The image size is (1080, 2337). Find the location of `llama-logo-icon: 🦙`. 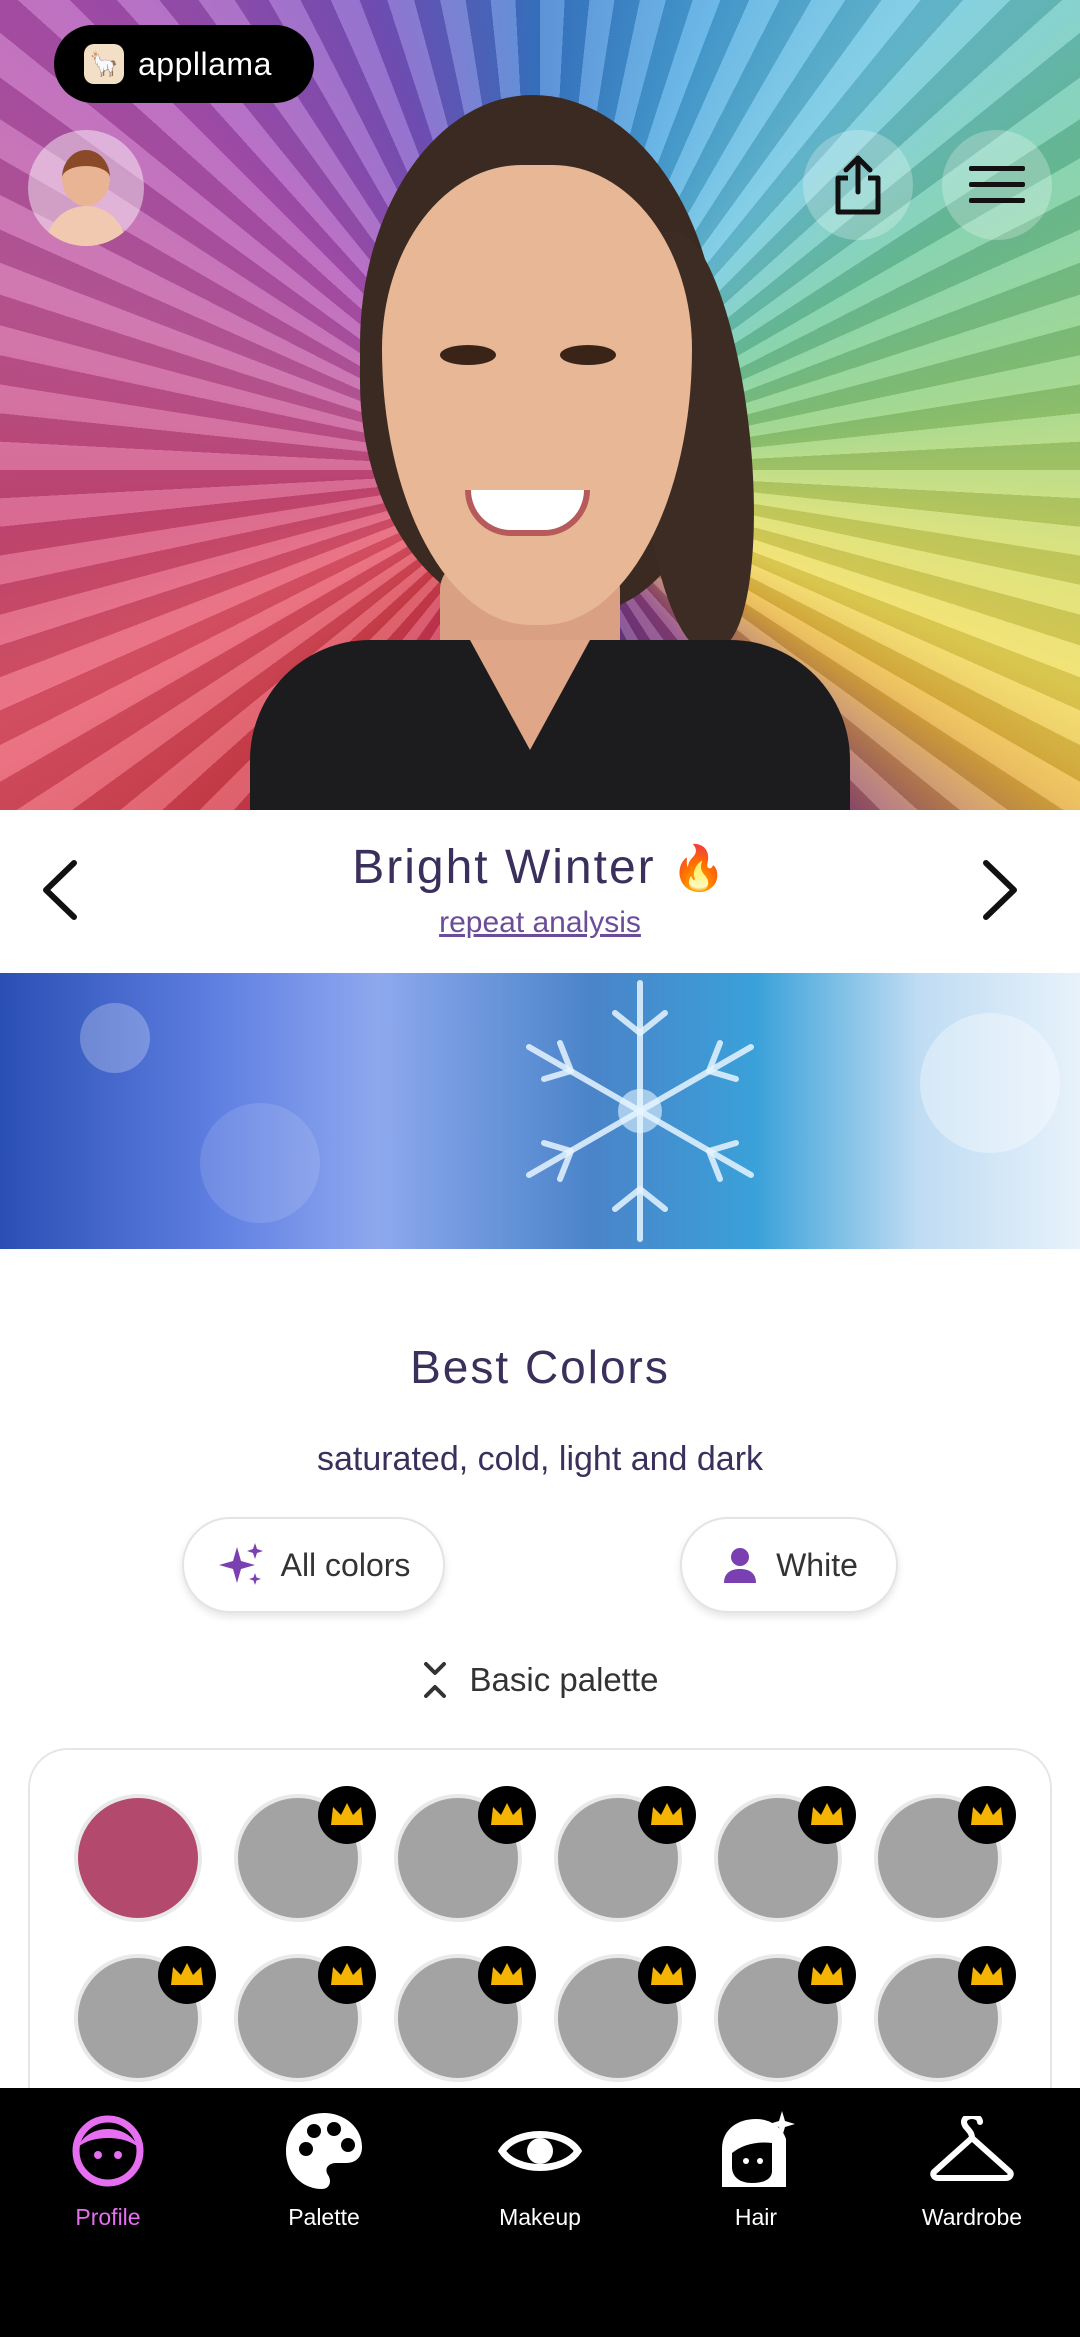

llama-logo-icon: 🦙 is located at coordinates (104, 64).